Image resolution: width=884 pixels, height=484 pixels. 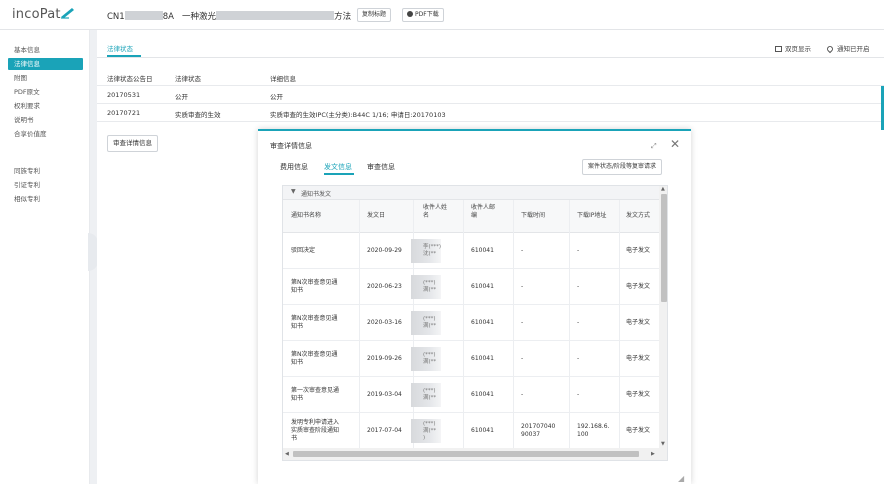 I want to click on sidebar-item-citations: 引证专利, so click(x=27, y=185).